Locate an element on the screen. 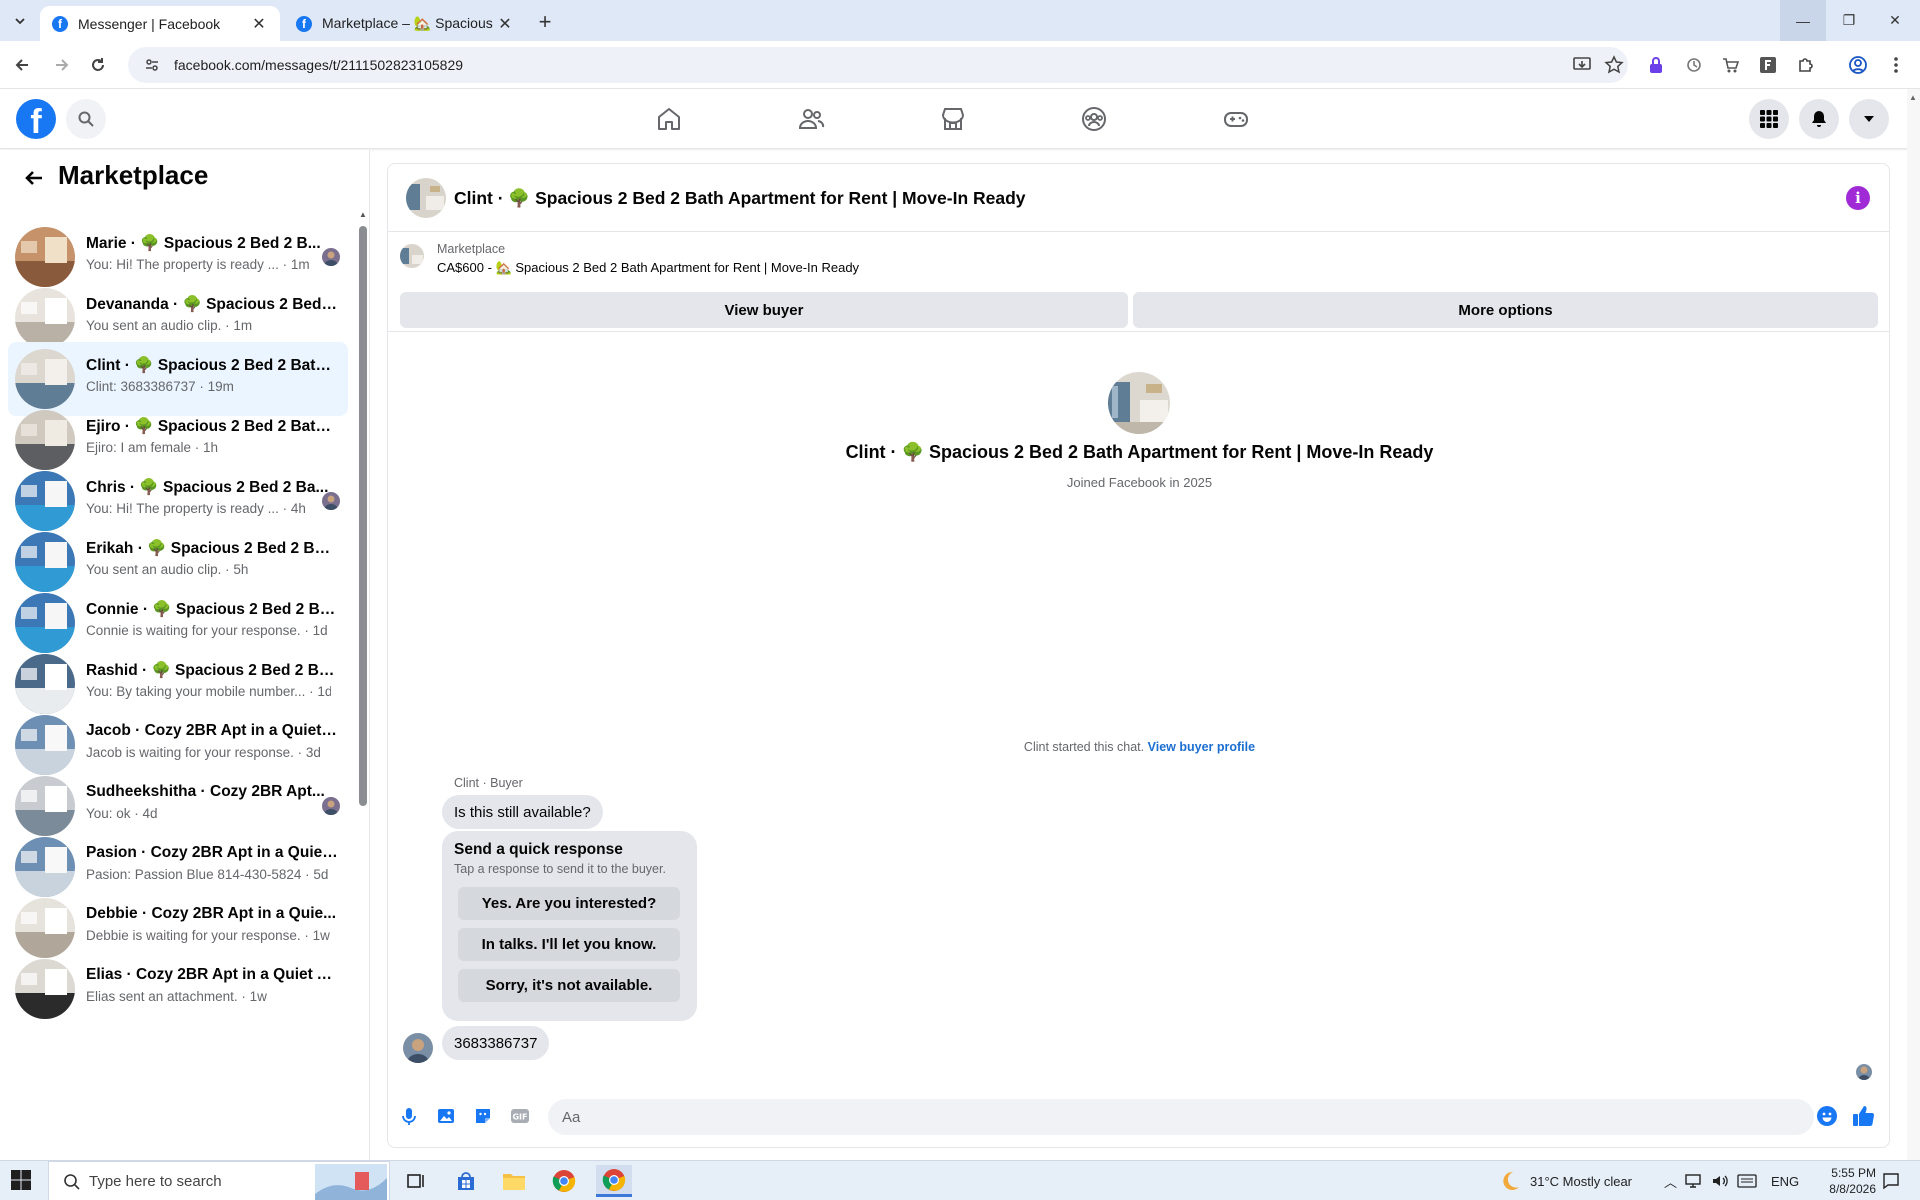  recycle-extension-icon is located at coordinates (1694, 65).